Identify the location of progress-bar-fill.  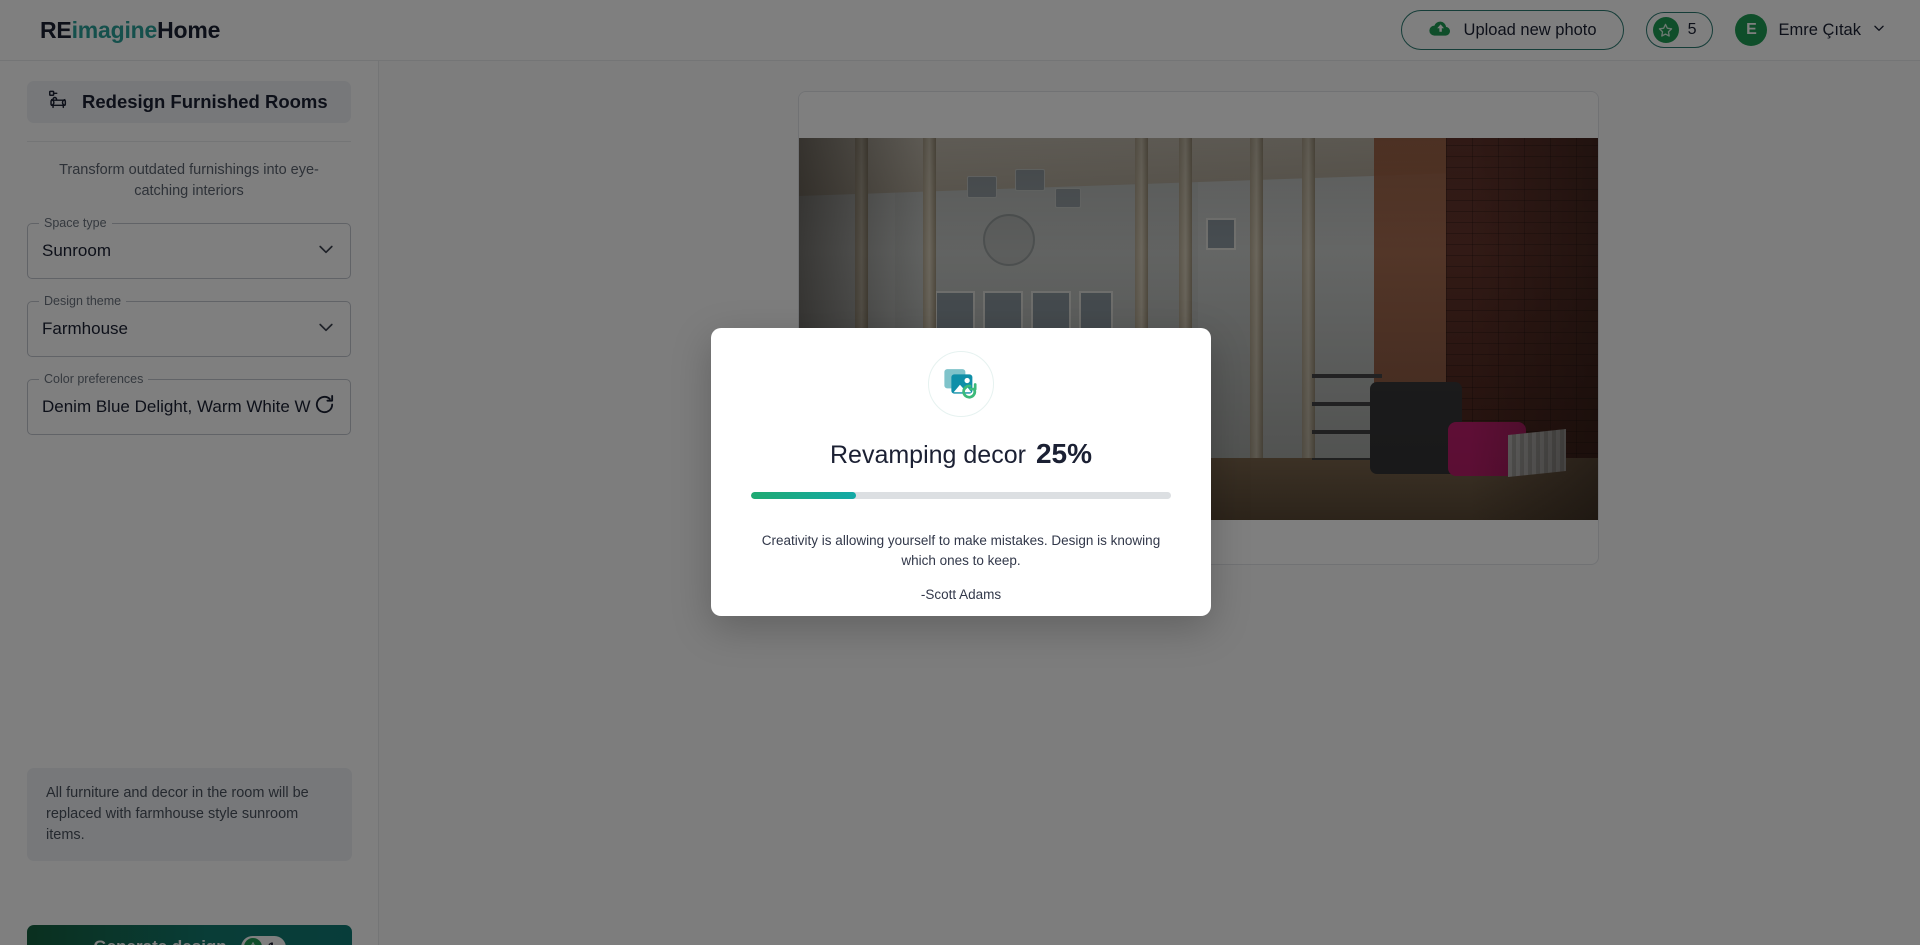
(803, 495).